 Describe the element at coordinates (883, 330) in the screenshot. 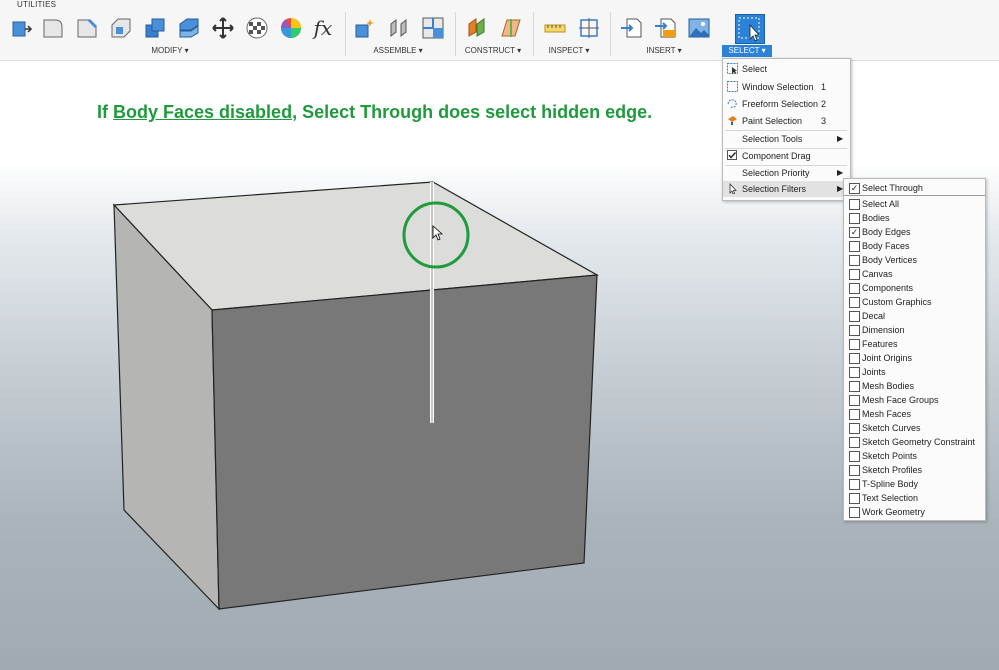

I see `filter-label: Dimension` at that location.